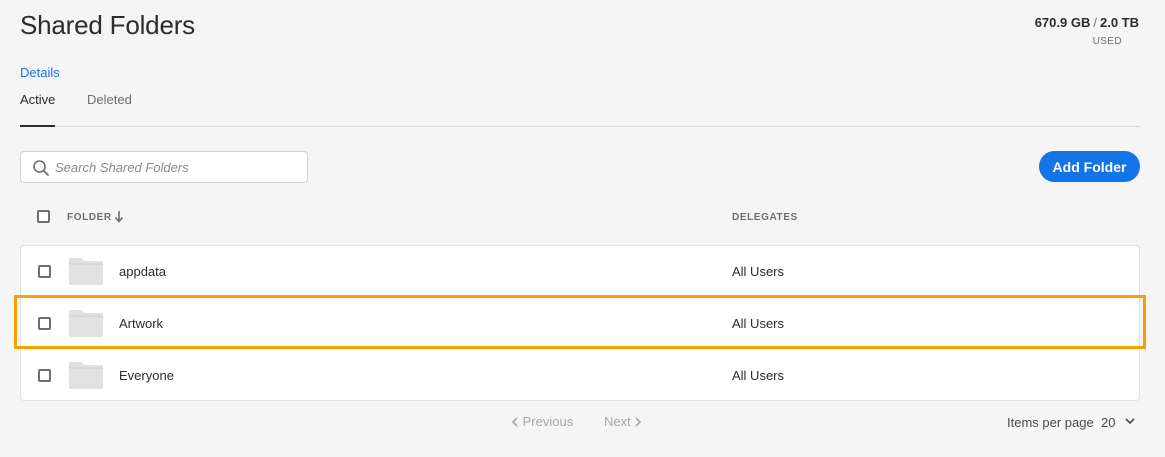 This screenshot has height=457, width=1165. What do you see at coordinates (514, 422) in the screenshot?
I see `chevron-left-icon` at bounding box center [514, 422].